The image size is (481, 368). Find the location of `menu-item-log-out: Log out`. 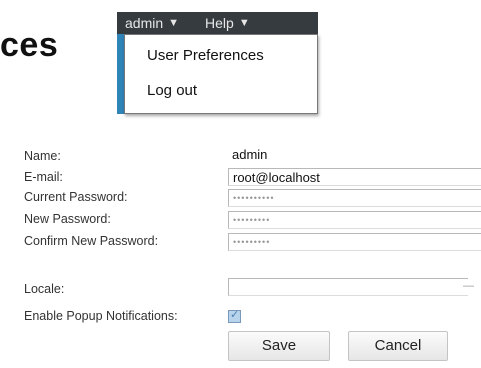

menu-item-log-out: Log out is located at coordinates (172, 90).